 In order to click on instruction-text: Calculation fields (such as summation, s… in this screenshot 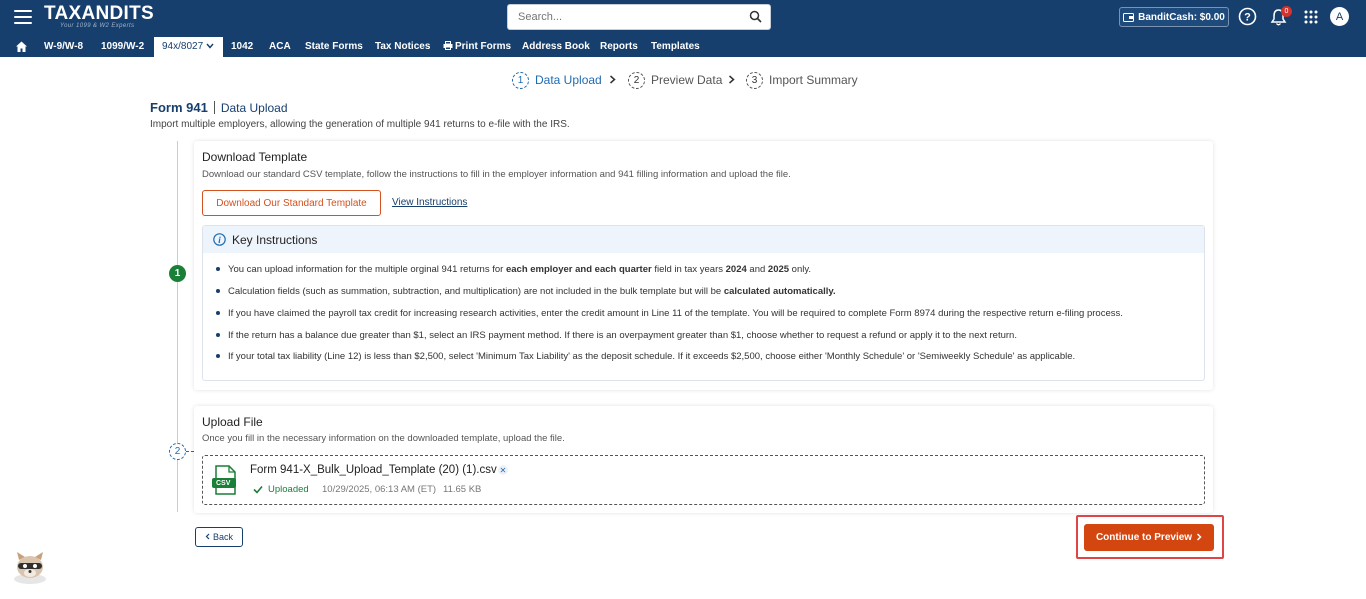, I will do `click(476, 291)`.